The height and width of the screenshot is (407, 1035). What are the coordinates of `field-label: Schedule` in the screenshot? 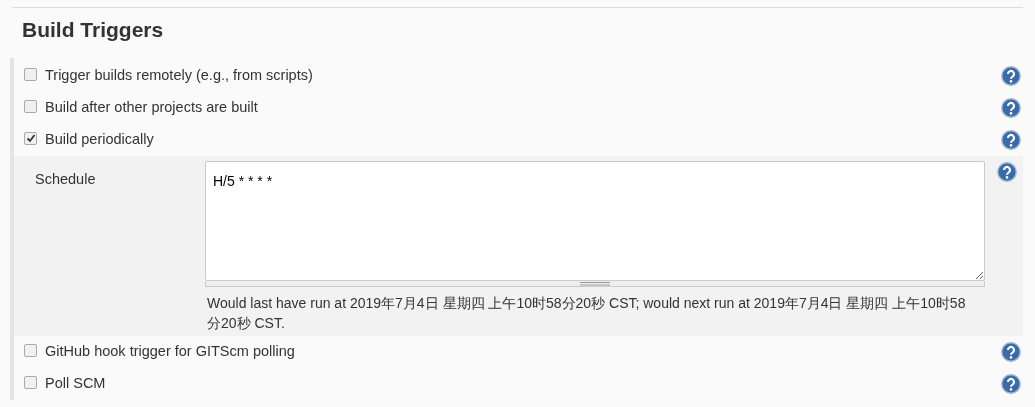 It's located at (66, 179).